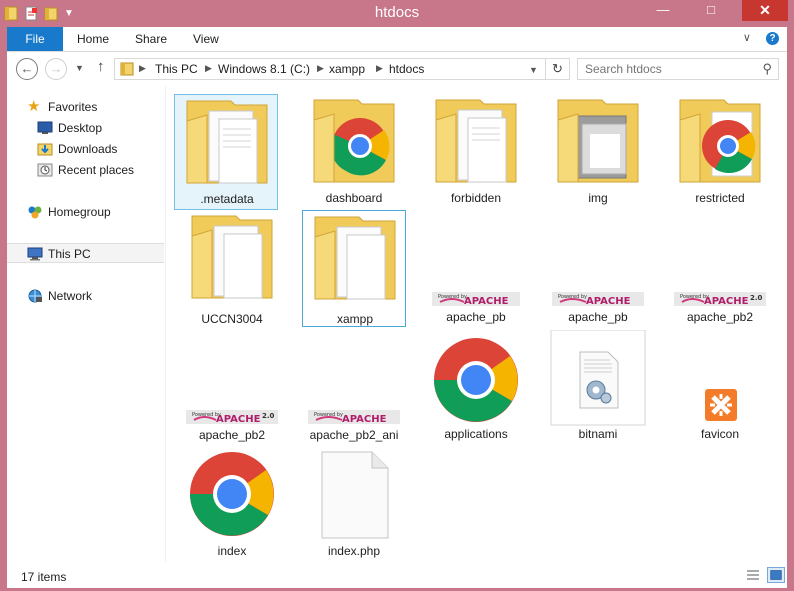 The image size is (794, 591). I want to click on maximize-button: □, so click(711, 10).